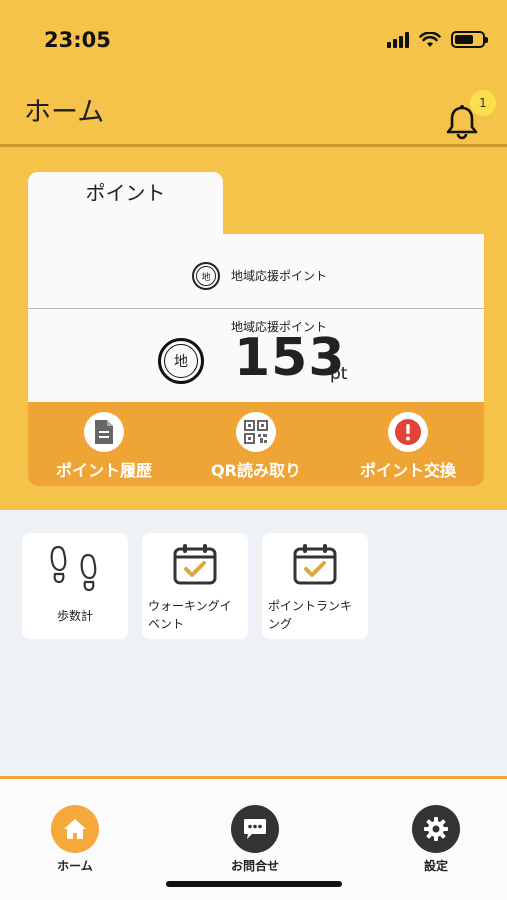  I want to click on tab-home-label: ホーム, so click(75, 866).